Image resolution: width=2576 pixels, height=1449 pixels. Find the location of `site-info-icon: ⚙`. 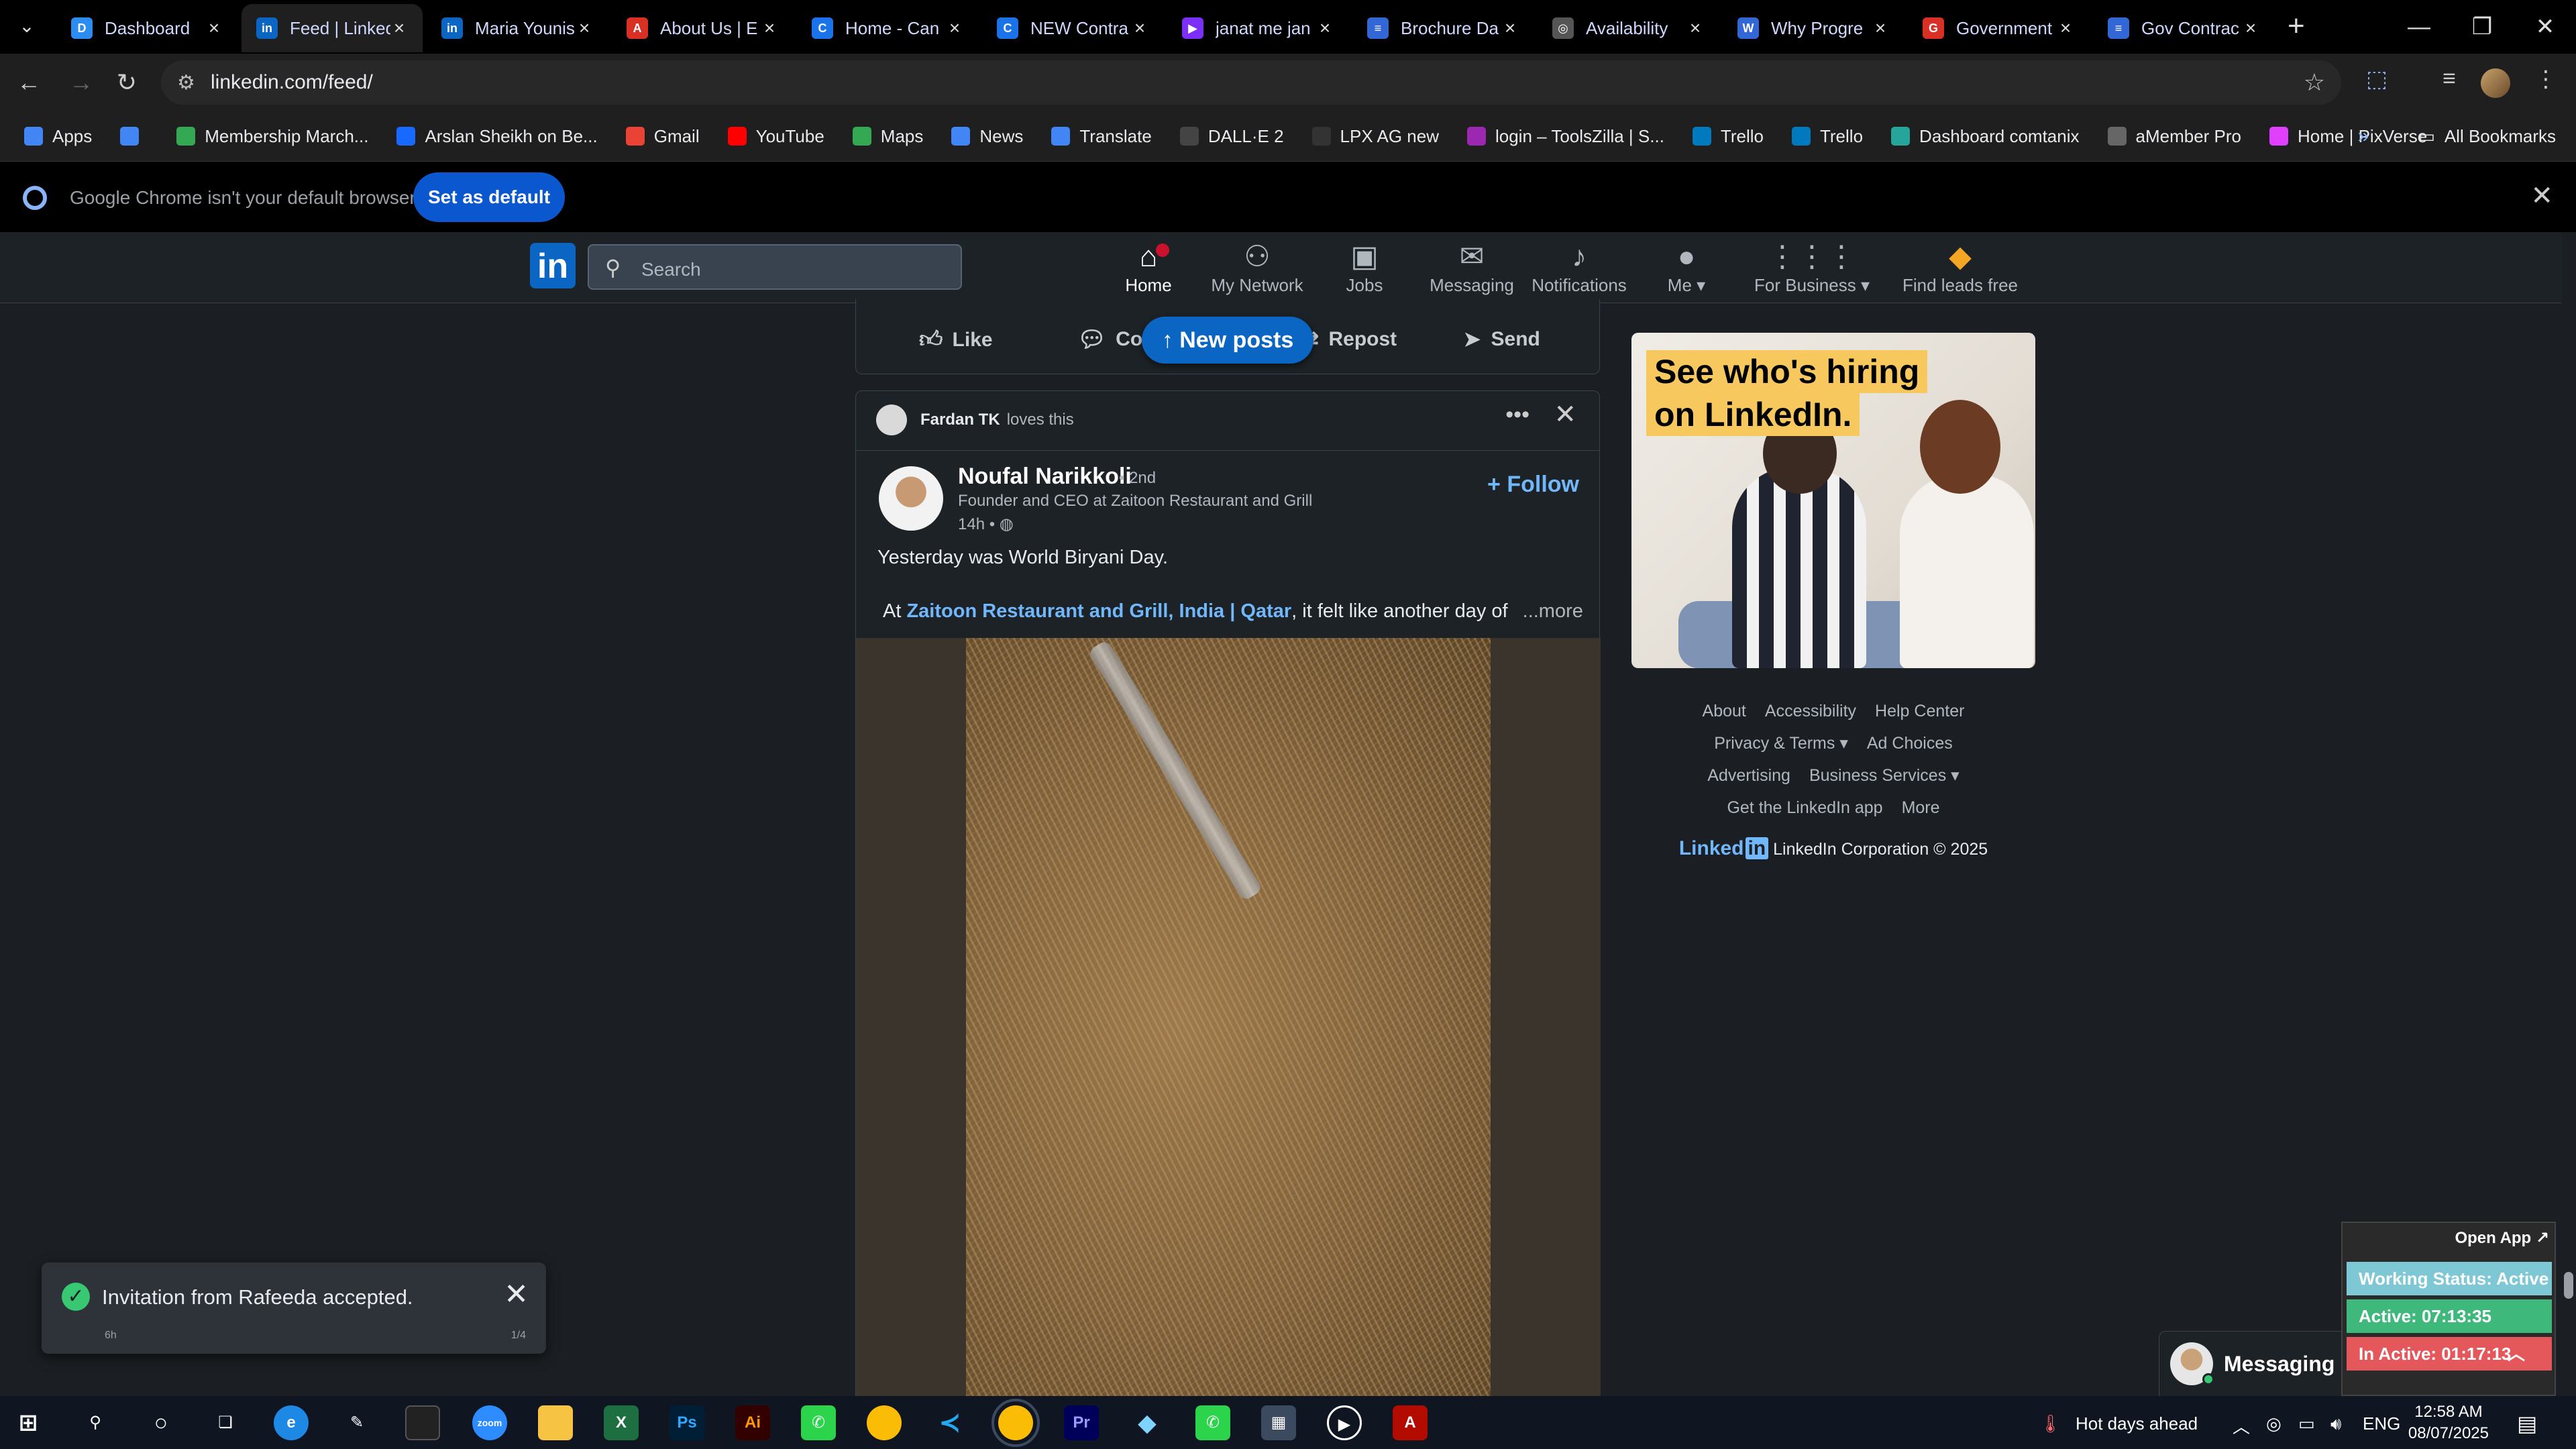

site-info-icon: ⚙ is located at coordinates (186, 83).